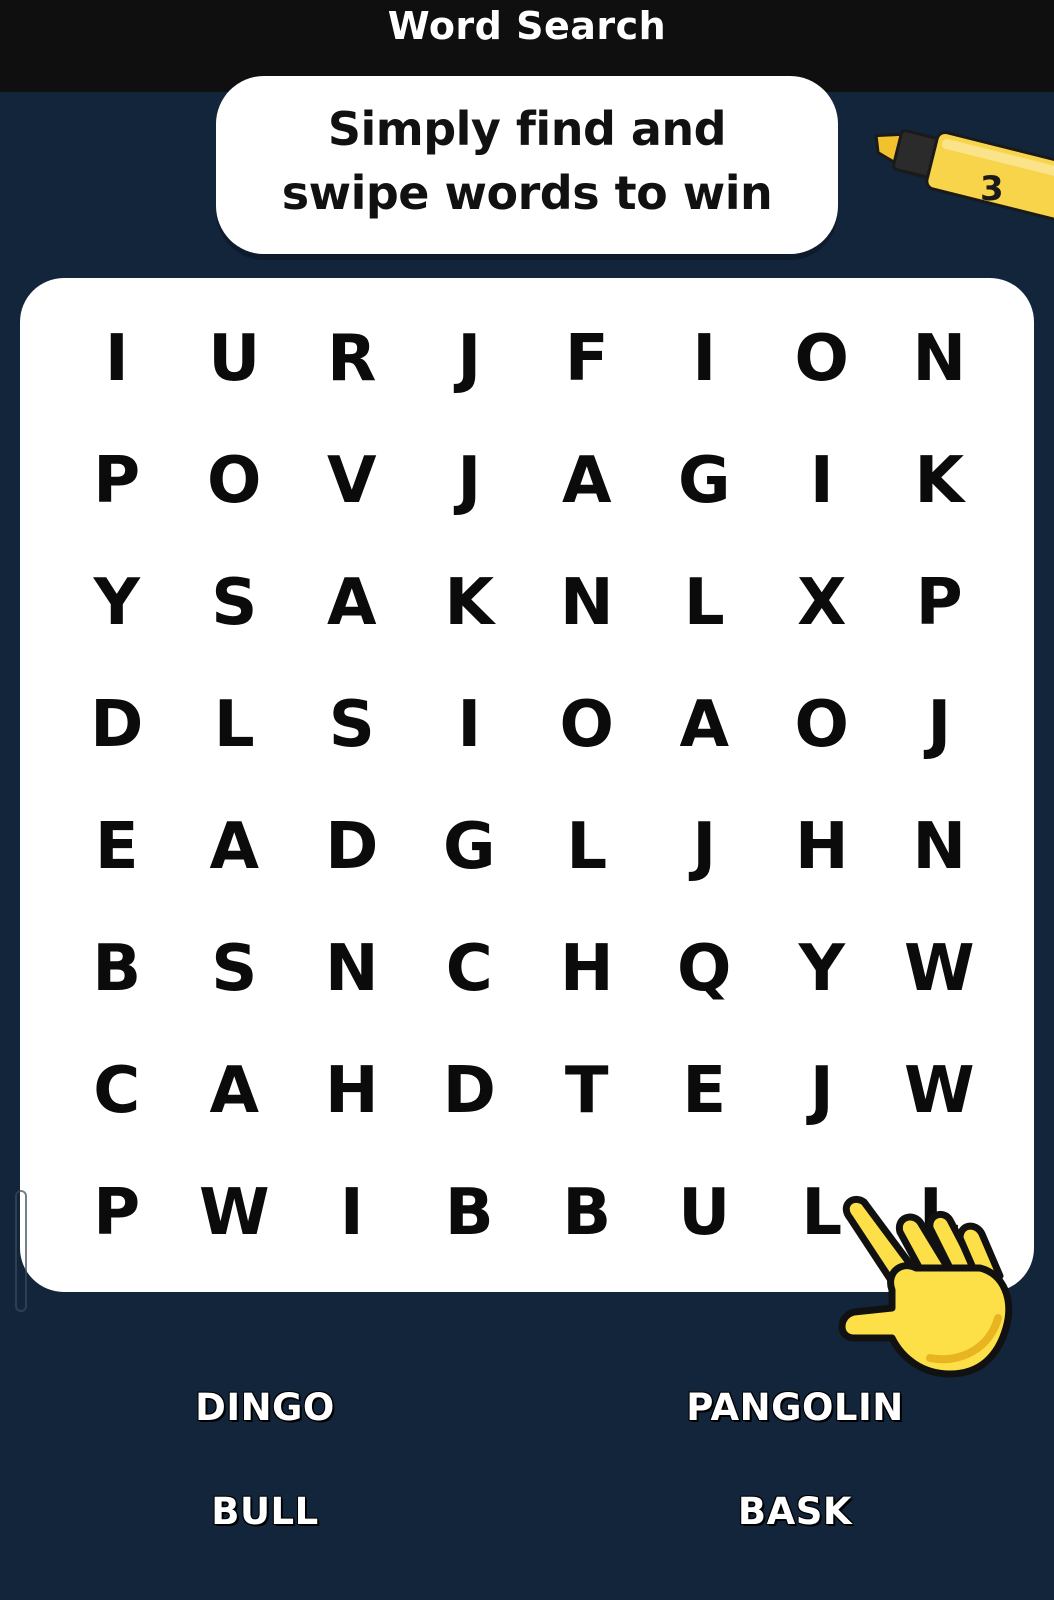  I want to click on letter-cell: T, so click(587, 1091).